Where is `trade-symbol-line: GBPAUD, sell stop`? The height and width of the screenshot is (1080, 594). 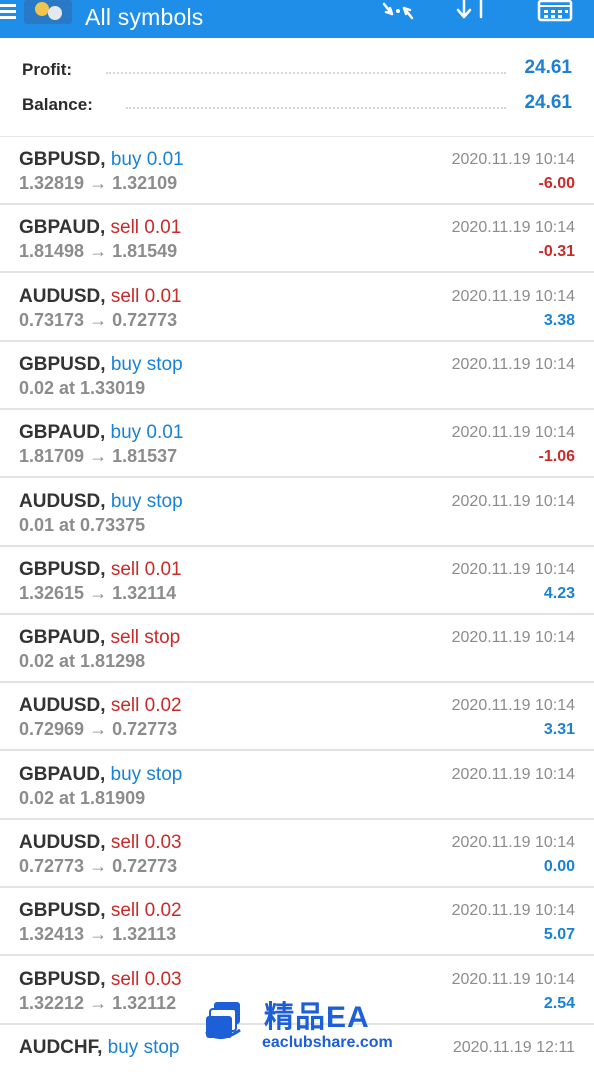
trade-symbol-line: GBPAUD, sell stop is located at coordinates (100, 638).